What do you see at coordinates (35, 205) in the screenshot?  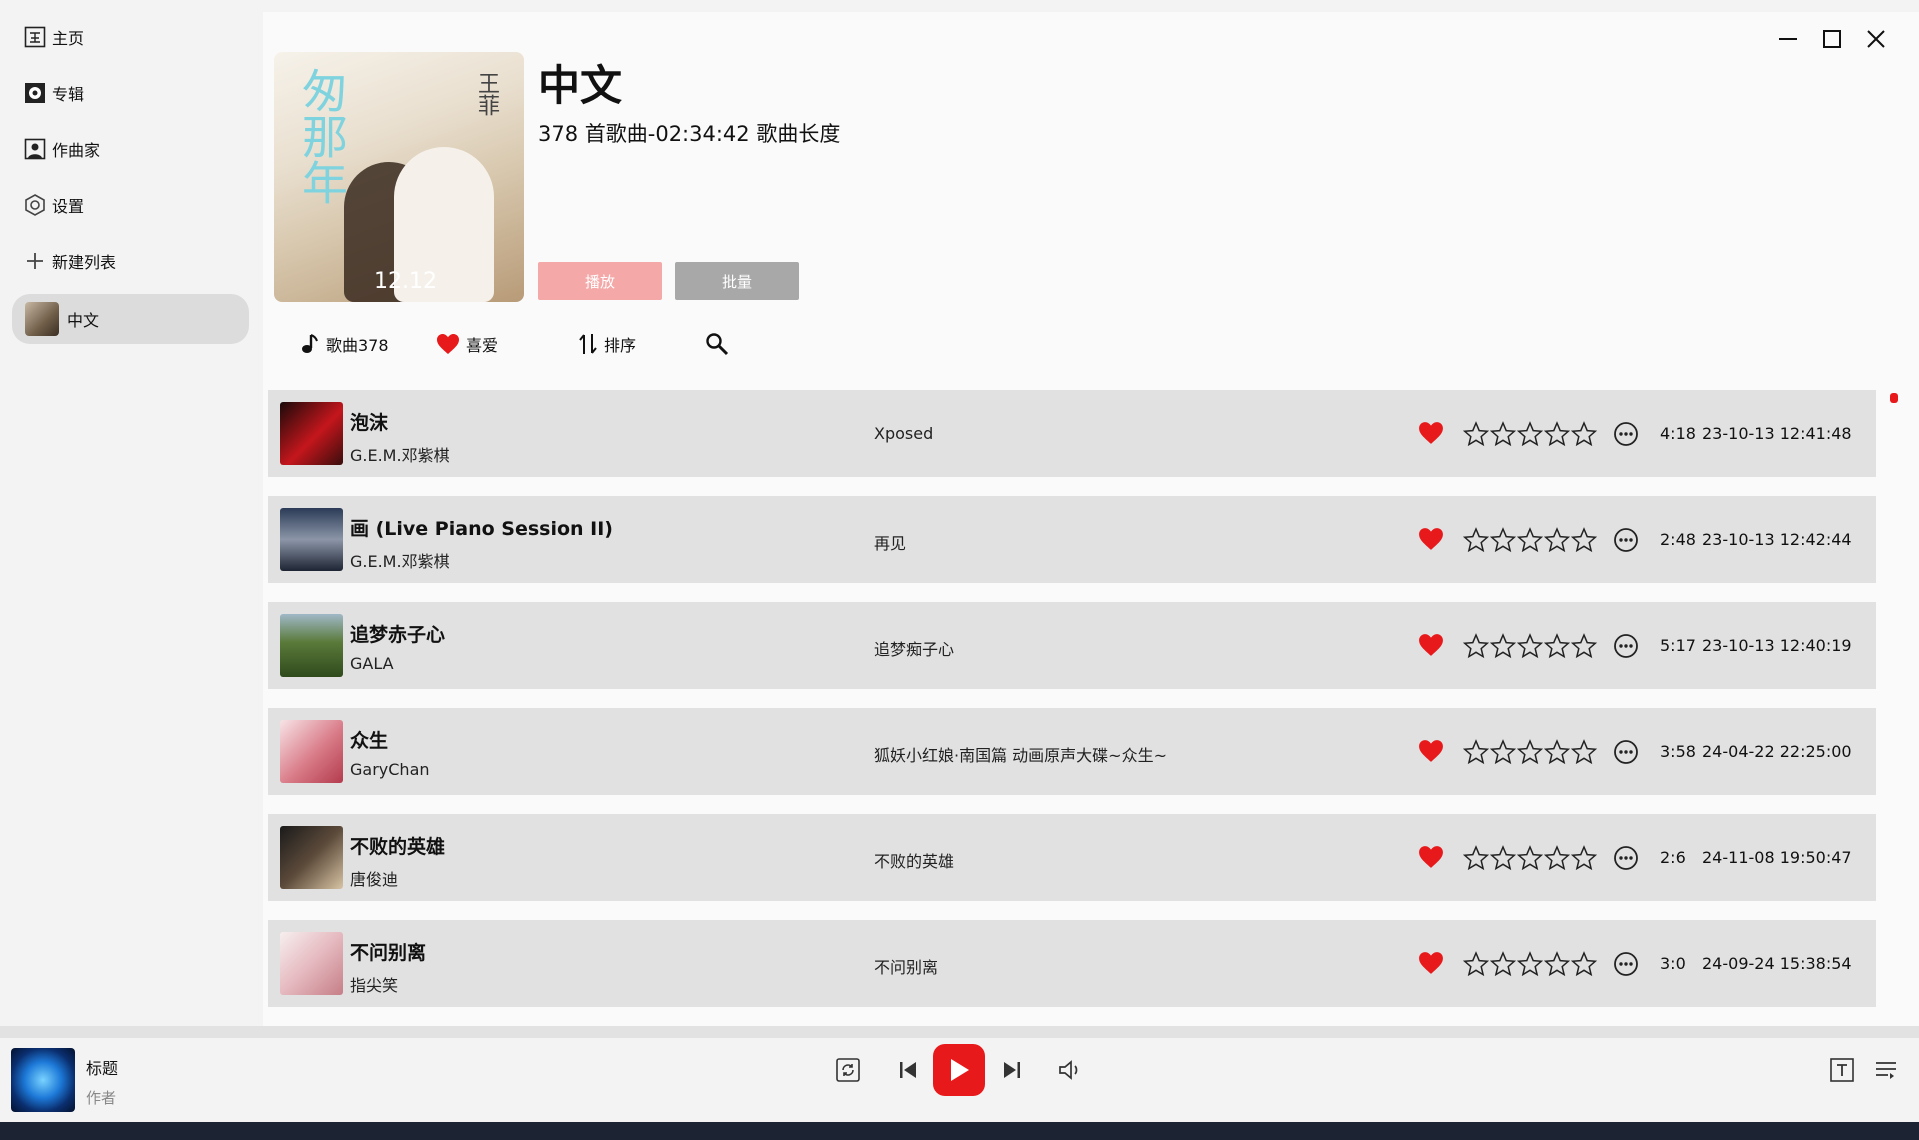 I see `settings-icon` at bounding box center [35, 205].